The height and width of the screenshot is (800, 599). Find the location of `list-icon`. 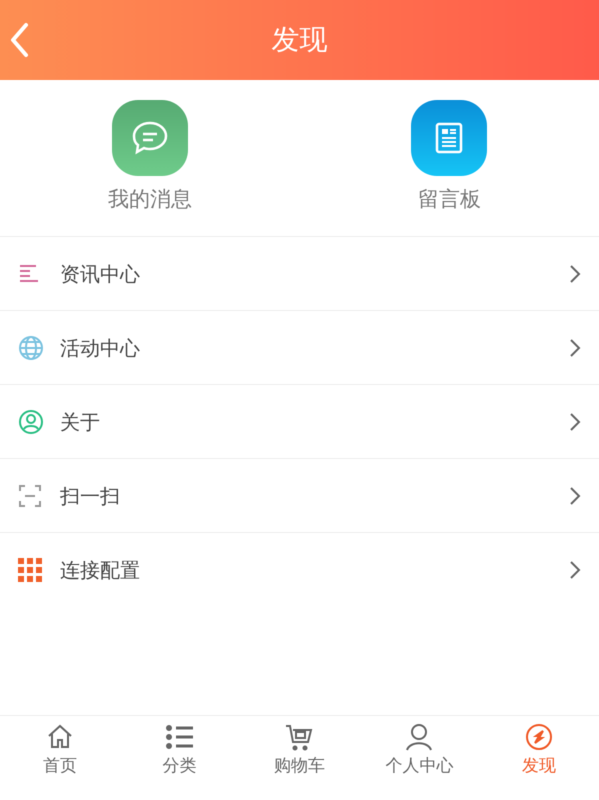

list-icon is located at coordinates (179, 737).